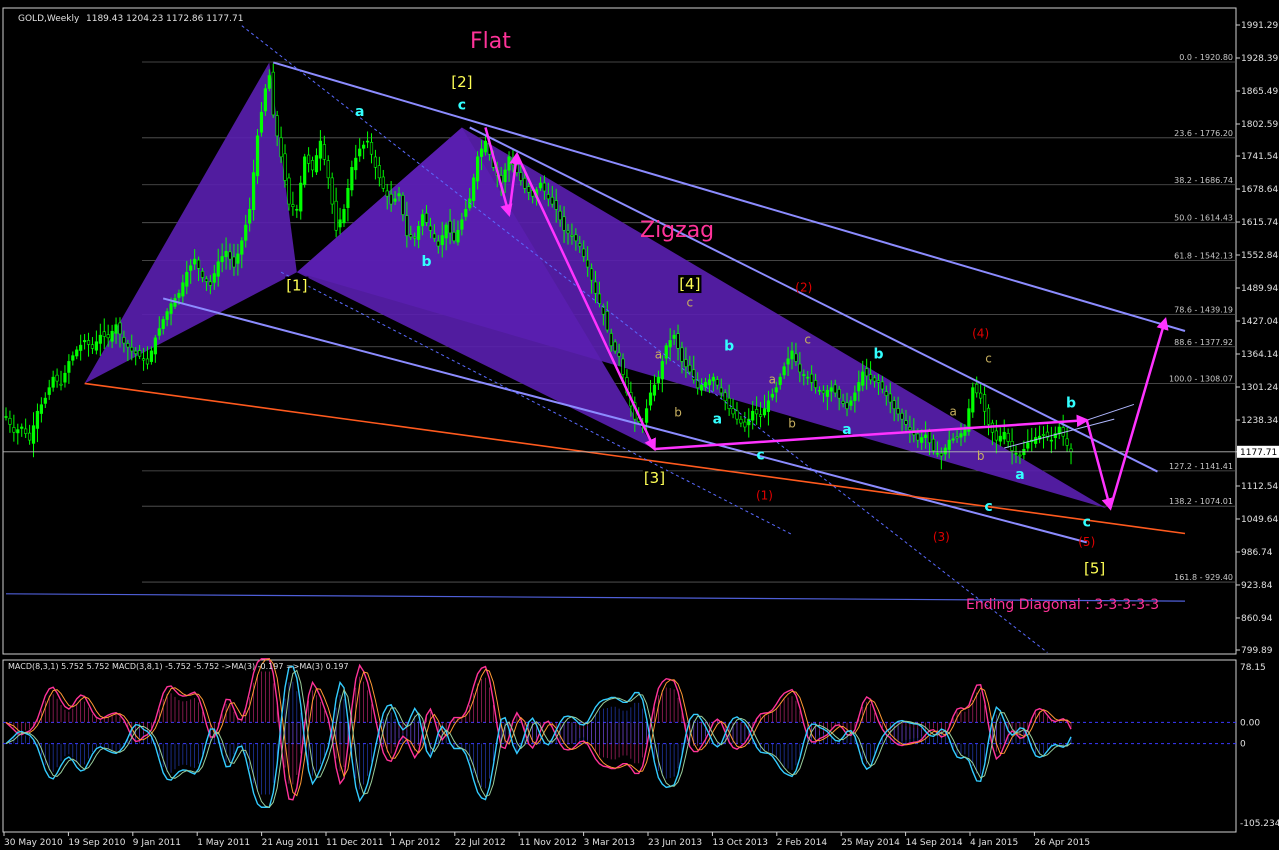  I want to click on macd-tick-label: 78.15, so click(1253, 668).